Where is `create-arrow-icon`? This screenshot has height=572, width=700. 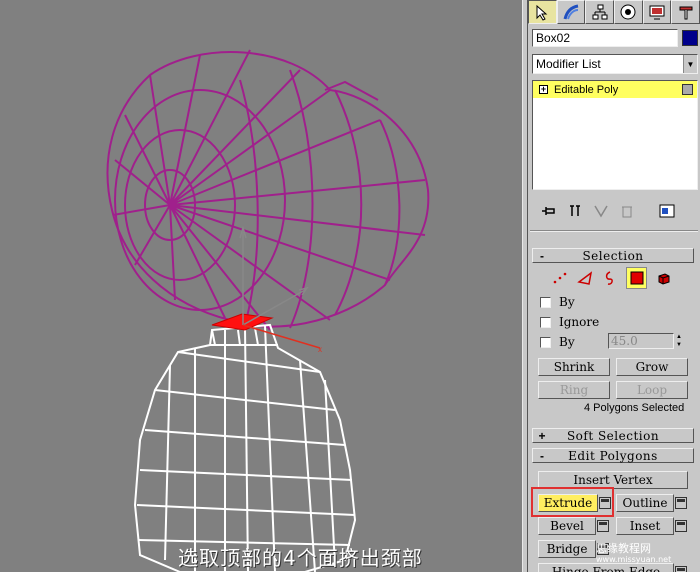 create-arrow-icon is located at coordinates (542, 12).